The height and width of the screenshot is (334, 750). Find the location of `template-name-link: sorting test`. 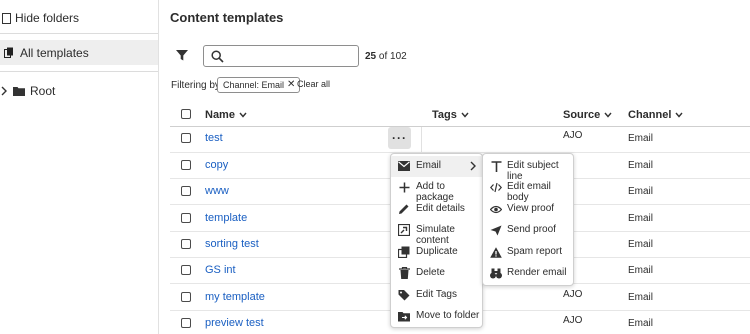

template-name-link: sorting test is located at coordinates (232, 244).